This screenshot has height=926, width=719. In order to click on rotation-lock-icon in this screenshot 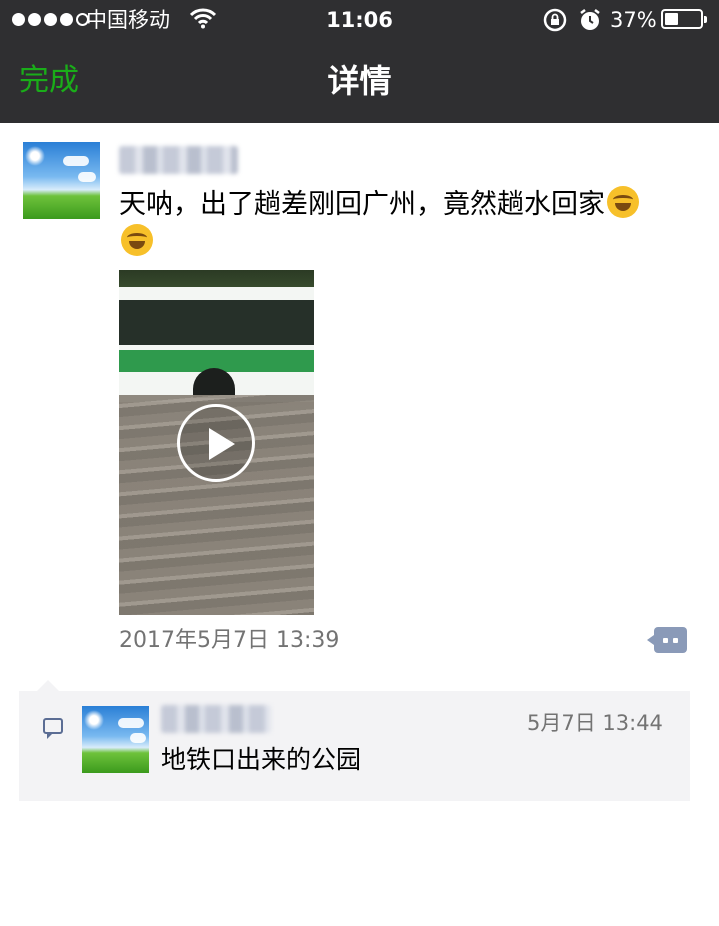, I will do `click(555, 20)`.